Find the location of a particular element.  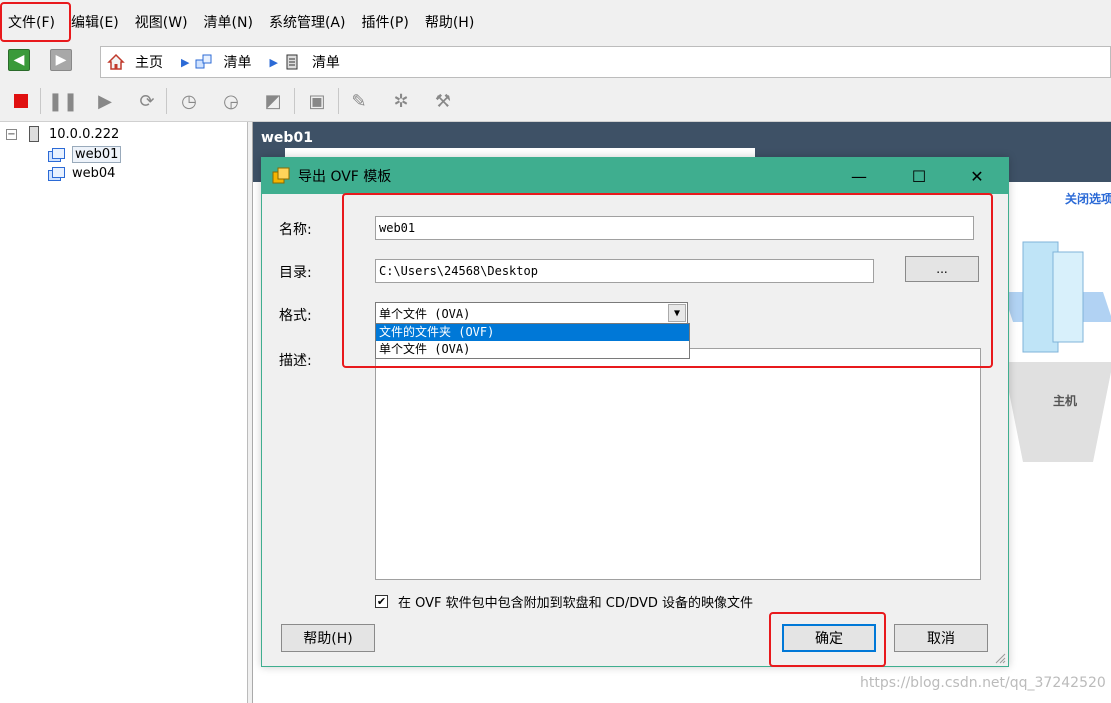

tools-icon: ✲ is located at coordinates (401, 101).